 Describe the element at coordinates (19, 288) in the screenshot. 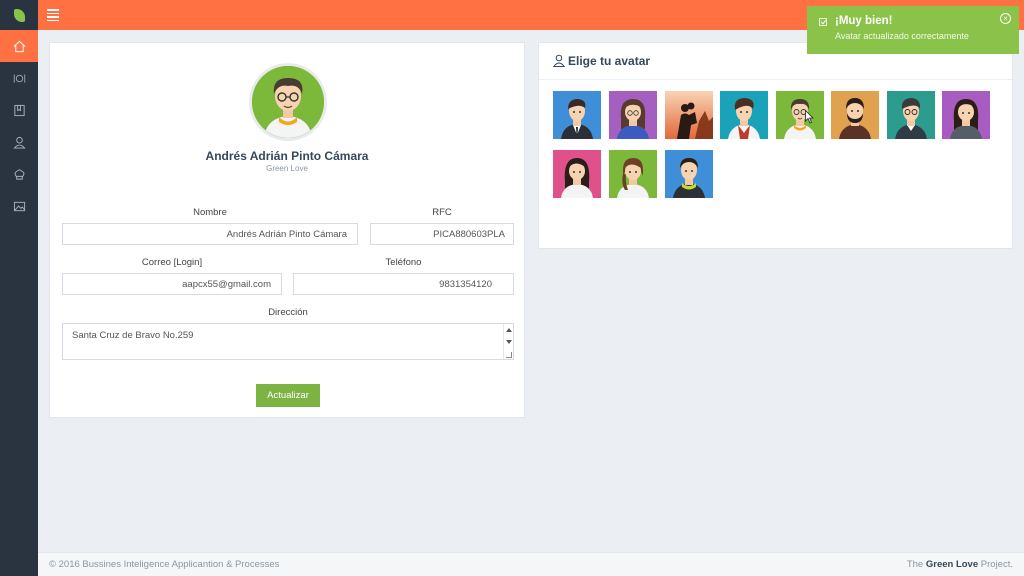

I see `sidebar` at that location.